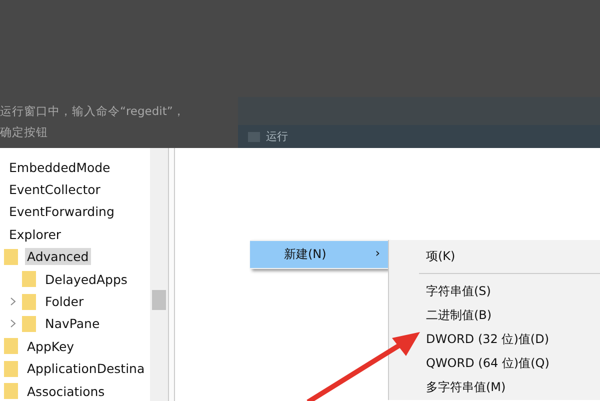  Describe the element at coordinates (319, 254) in the screenshot. I see `menu-item: 新建(N) ›` at that location.